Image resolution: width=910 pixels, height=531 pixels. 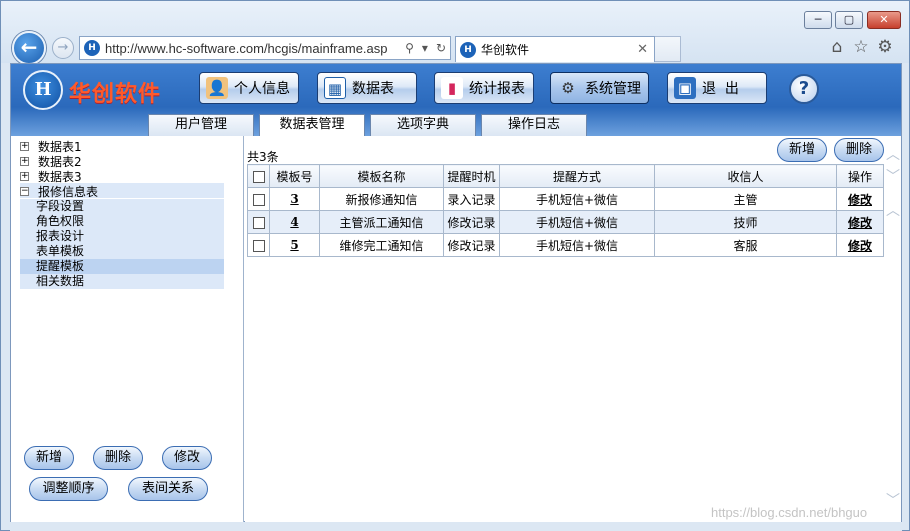 I want to click on recipient: 技师, so click(x=745, y=222).